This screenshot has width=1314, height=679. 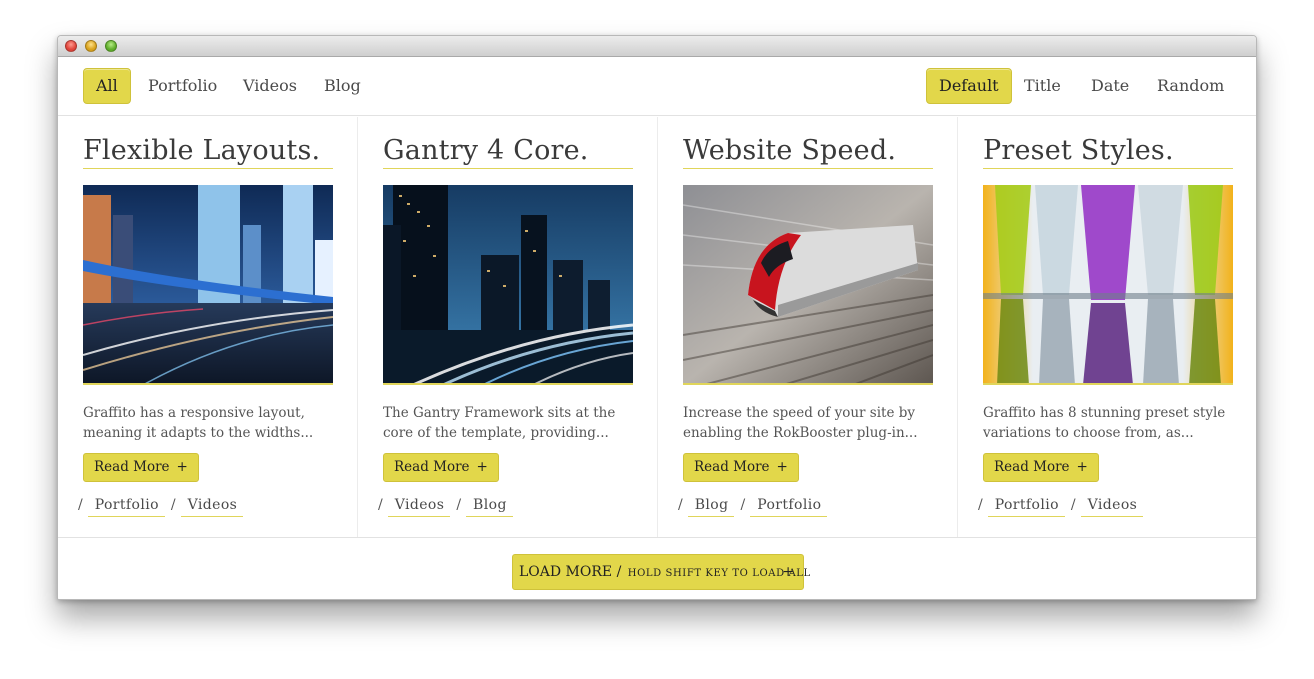 What do you see at coordinates (342, 86) in the screenshot?
I see `filter-blog: Blog` at bounding box center [342, 86].